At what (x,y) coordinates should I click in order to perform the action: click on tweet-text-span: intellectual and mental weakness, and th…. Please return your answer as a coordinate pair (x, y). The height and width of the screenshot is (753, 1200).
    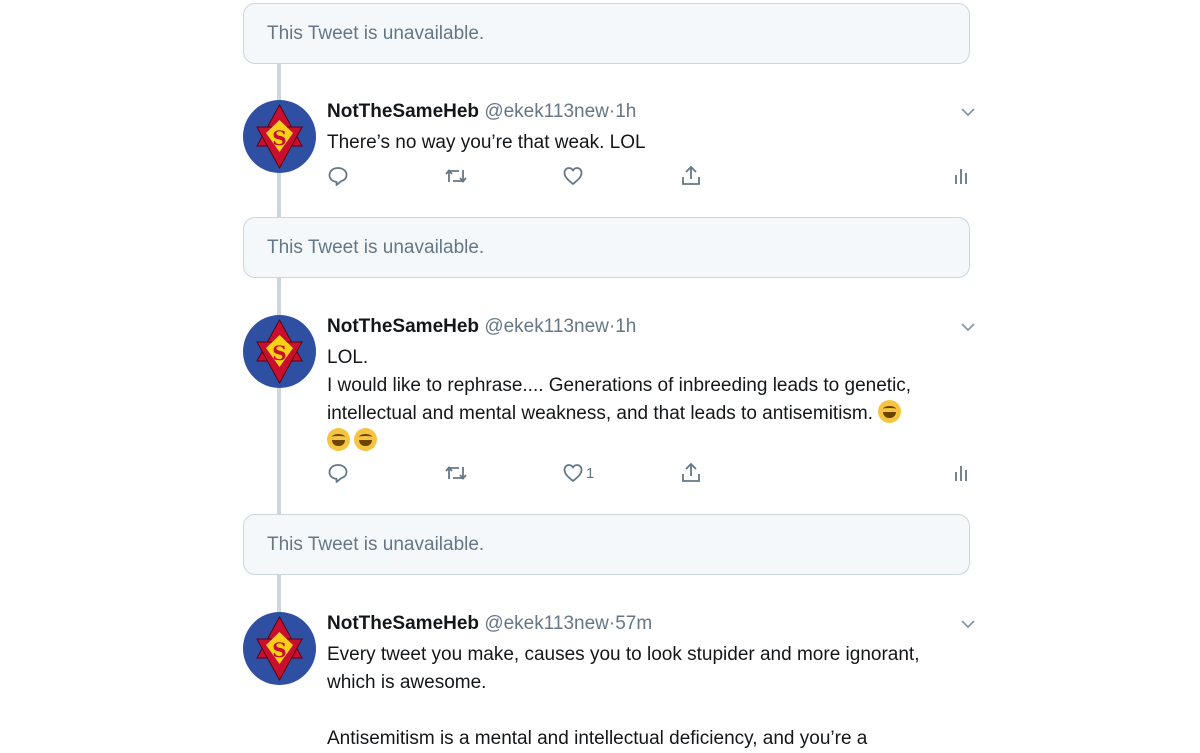
    Looking at the image, I should click on (600, 413).